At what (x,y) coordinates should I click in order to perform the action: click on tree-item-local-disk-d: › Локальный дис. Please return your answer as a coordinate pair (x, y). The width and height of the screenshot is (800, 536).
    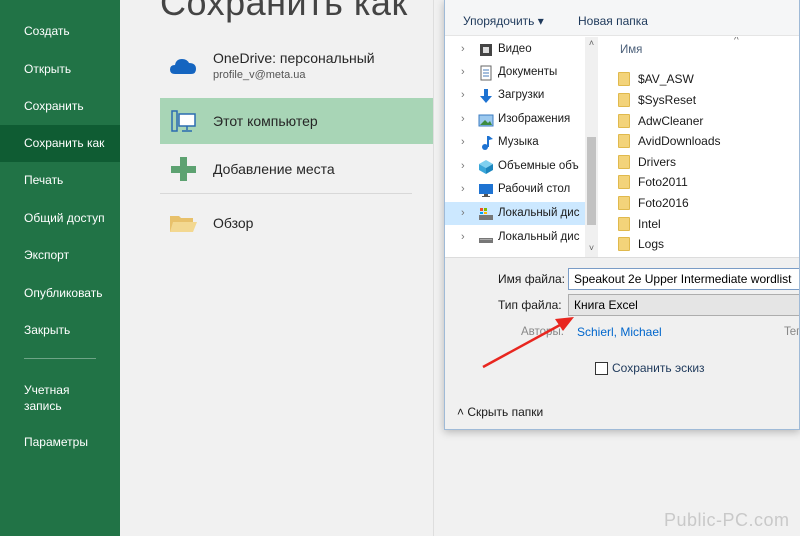
    Looking at the image, I should click on (515, 237).